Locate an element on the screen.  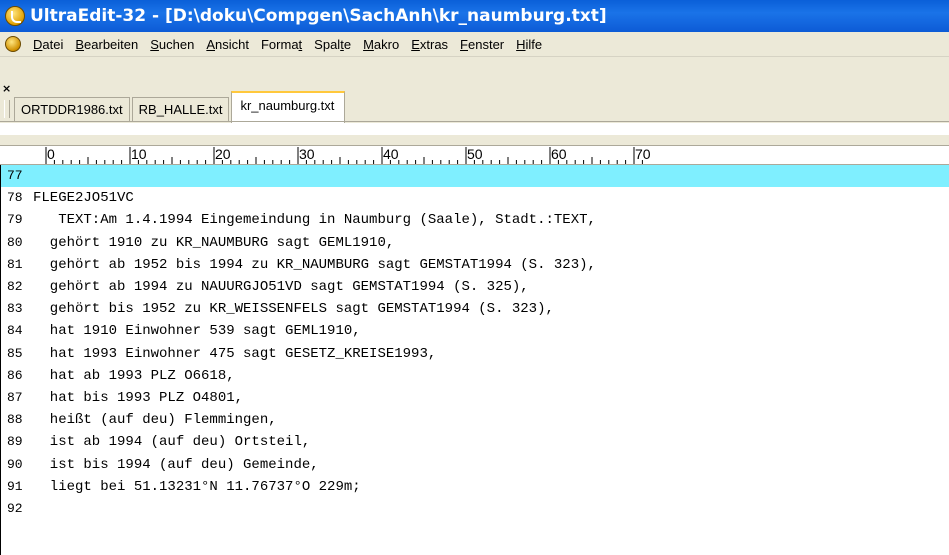
menu-label-part: uchen is located at coordinates (176, 44).